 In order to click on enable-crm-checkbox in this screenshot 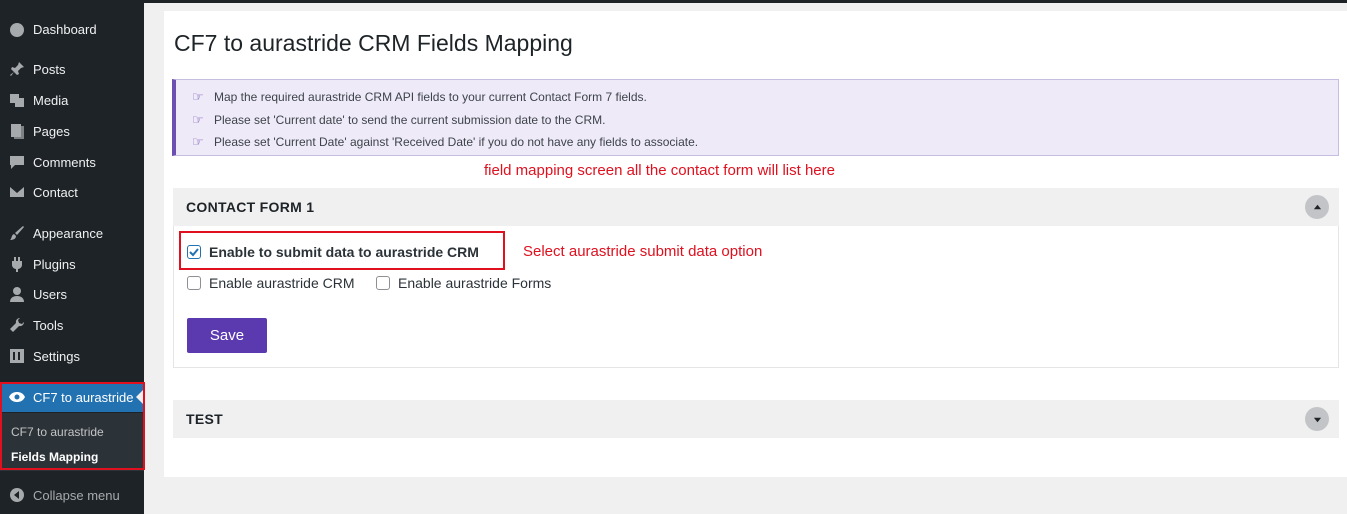, I will do `click(194, 283)`.